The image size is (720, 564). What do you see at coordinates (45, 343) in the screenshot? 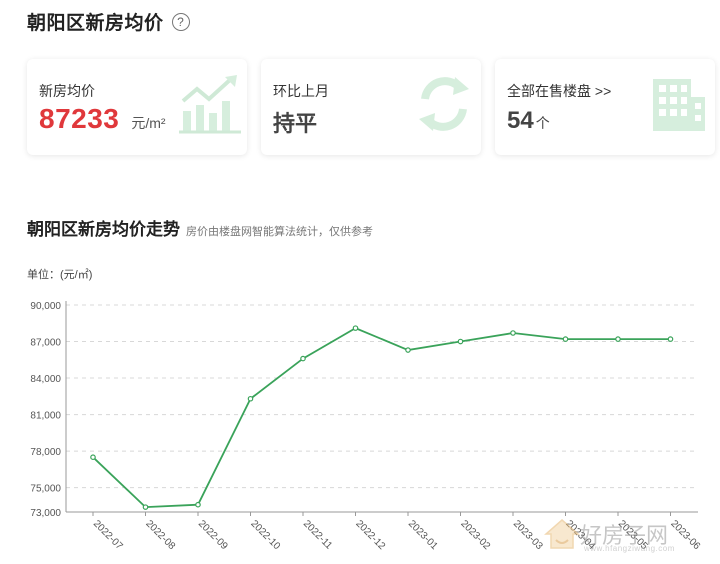
I see `y-tick-label: 87,000` at bounding box center [45, 343].